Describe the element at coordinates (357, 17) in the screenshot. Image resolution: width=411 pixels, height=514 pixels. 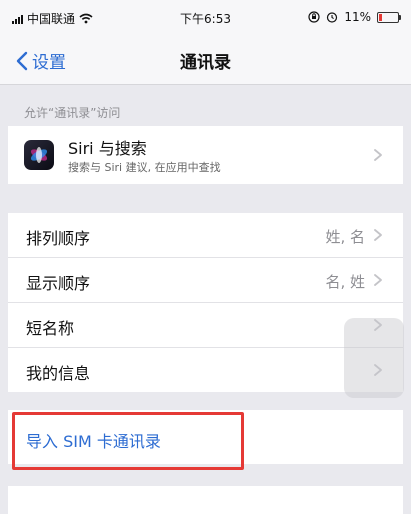
I see `battery-percent: 11%` at that location.